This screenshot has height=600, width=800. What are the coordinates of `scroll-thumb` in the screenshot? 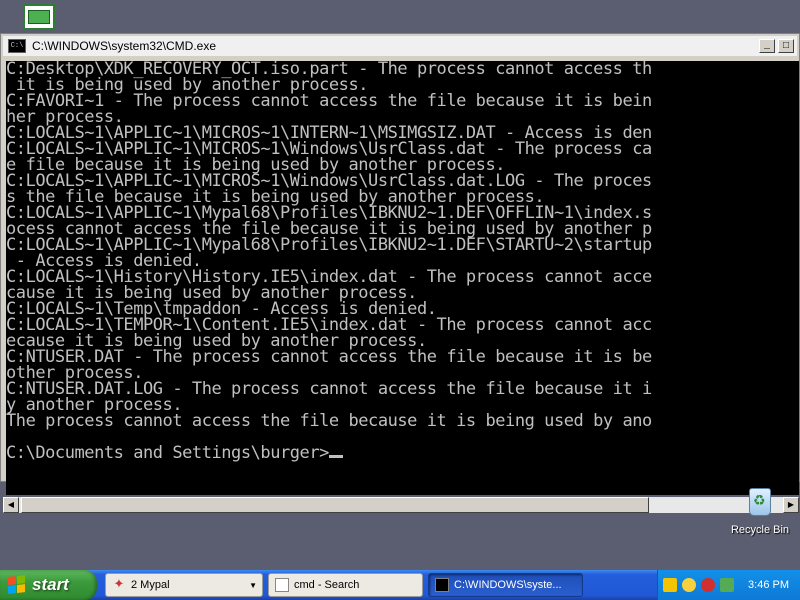 It's located at (335, 505).